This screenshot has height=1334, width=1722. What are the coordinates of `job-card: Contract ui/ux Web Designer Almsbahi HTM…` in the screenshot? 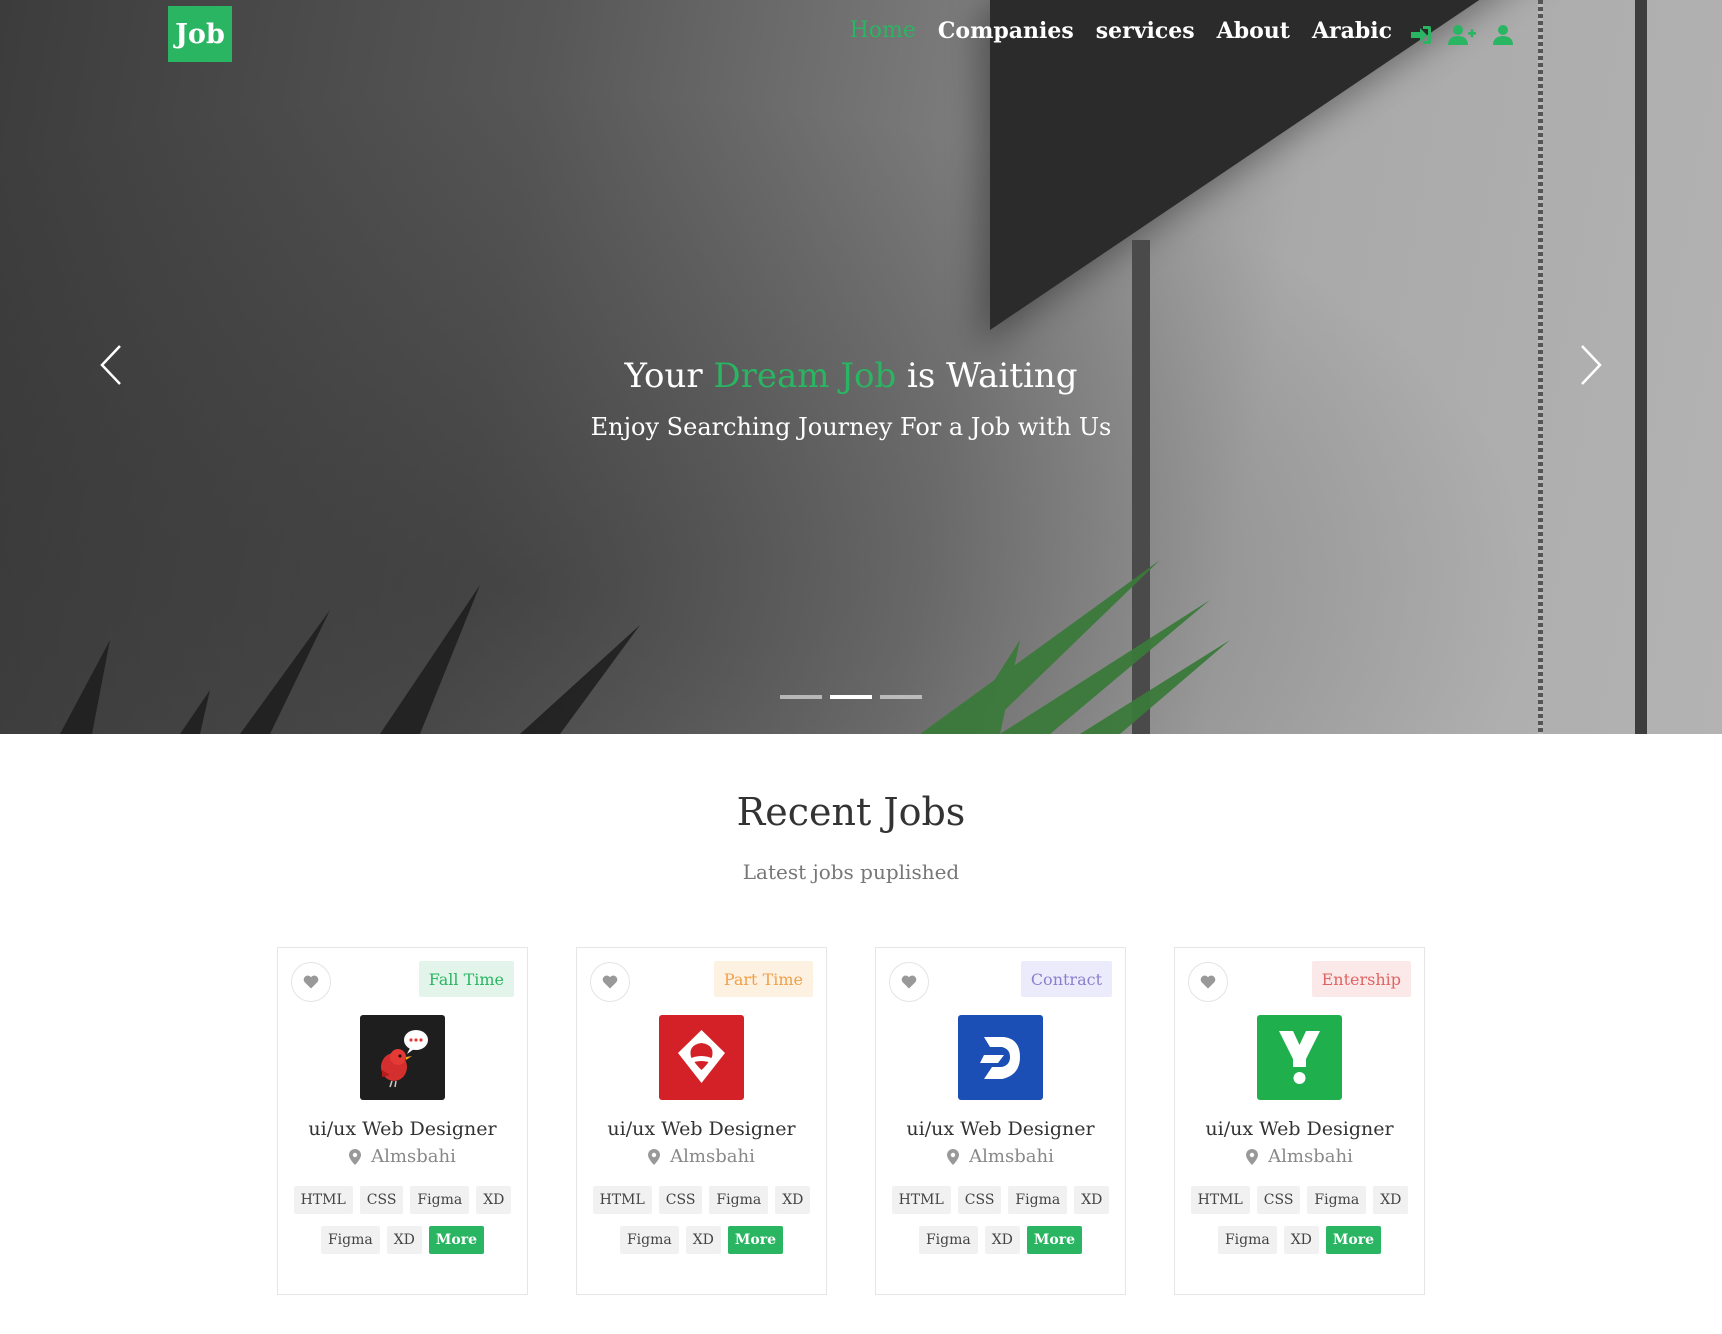 It's located at (1000, 1121).